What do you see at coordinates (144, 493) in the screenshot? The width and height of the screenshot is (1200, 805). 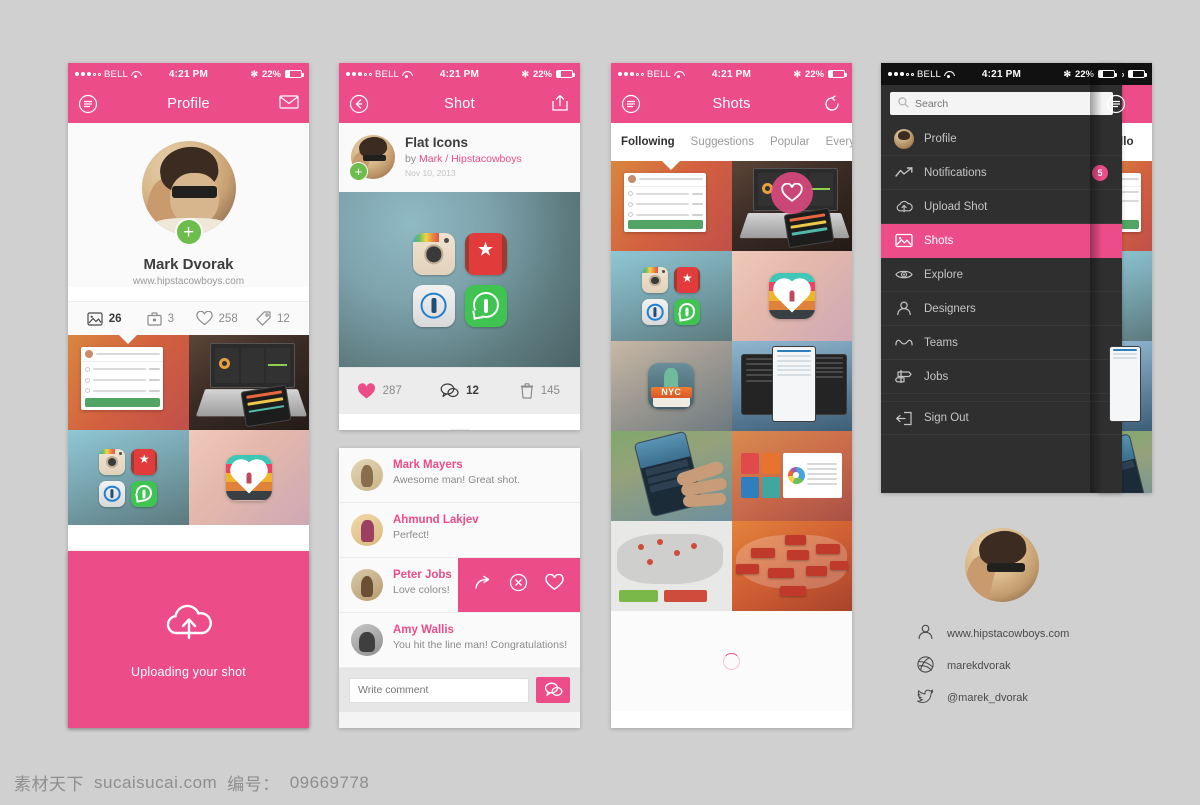 I see `whatsapp-icon` at bounding box center [144, 493].